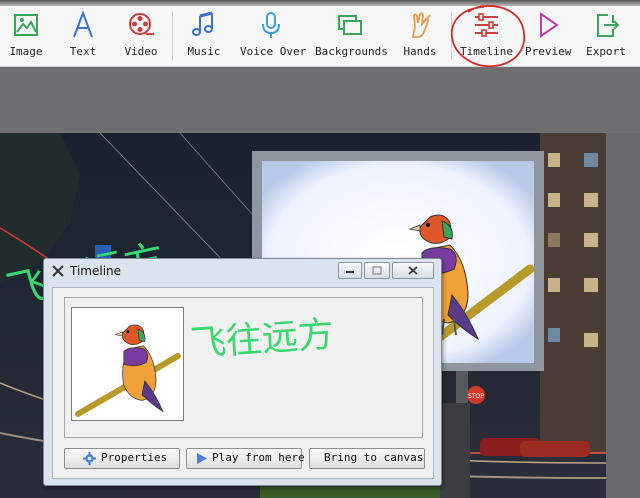 The width and height of the screenshot is (640, 498). What do you see at coordinates (89, 458) in the screenshot?
I see `gear-icon` at bounding box center [89, 458].